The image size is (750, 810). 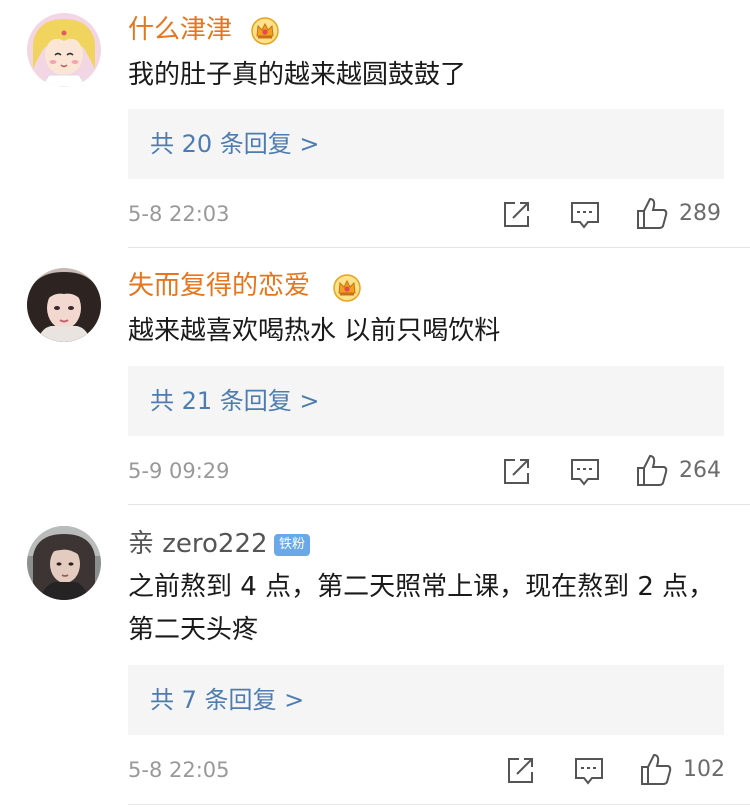 I want to click on fan-badge: 铁粉, so click(x=292, y=545).